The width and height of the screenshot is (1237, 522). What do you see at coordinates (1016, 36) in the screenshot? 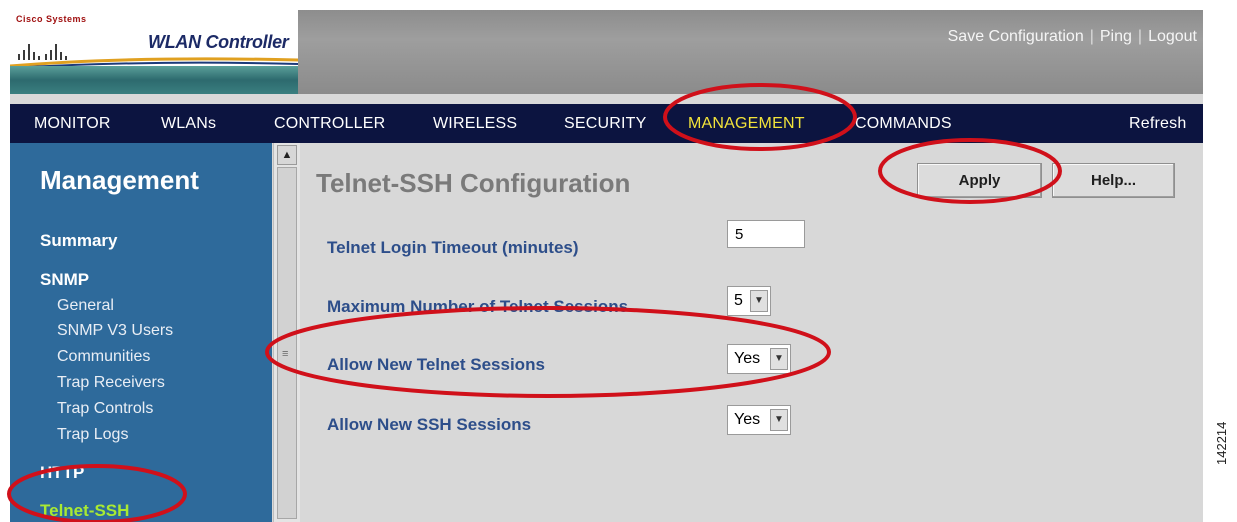
I see `save-configuration-link: Save Configuration` at bounding box center [1016, 36].